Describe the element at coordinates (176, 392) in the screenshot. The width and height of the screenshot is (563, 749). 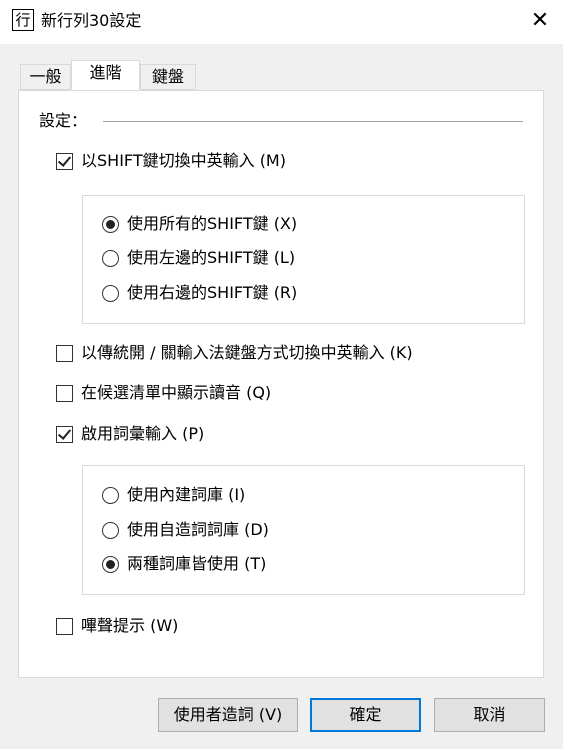
I see `show-pronunciation-label: 在候選清單中顯示讀音 (Q)` at that location.